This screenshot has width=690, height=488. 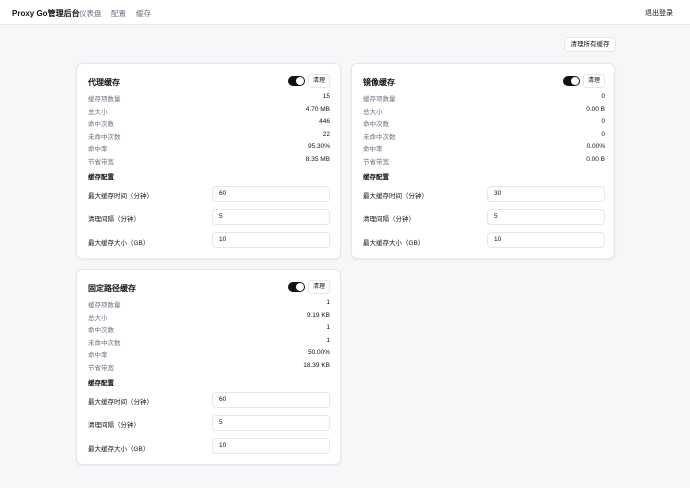 What do you see at coordinates (318, 315) in the screenshot?
I see `stat-value: 9.19 KB` at bounding box center [318, 315].